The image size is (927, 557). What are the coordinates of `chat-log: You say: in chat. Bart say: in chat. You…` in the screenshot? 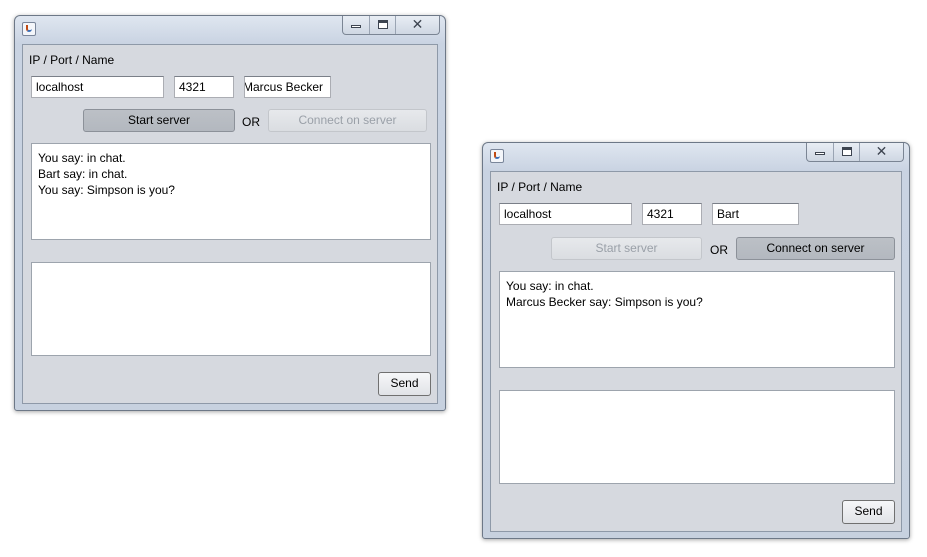 It's located at (231, 191).